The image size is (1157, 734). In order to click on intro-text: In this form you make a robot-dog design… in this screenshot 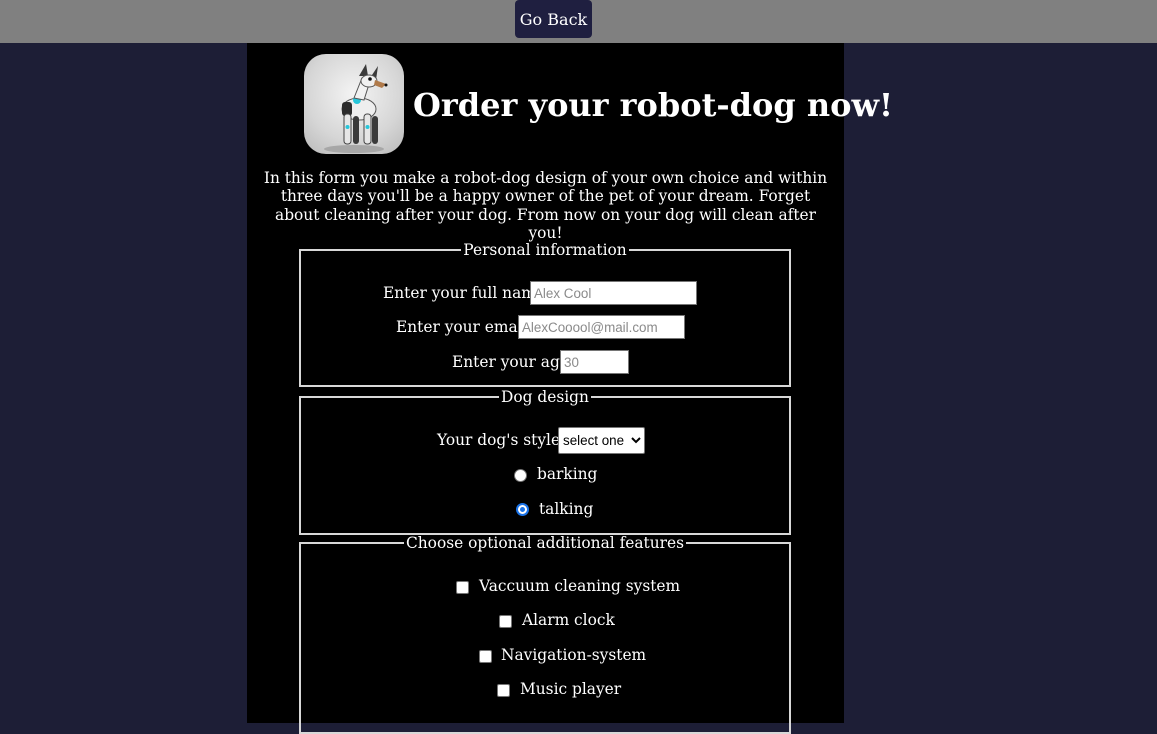, I will do `click(545, 206)`.